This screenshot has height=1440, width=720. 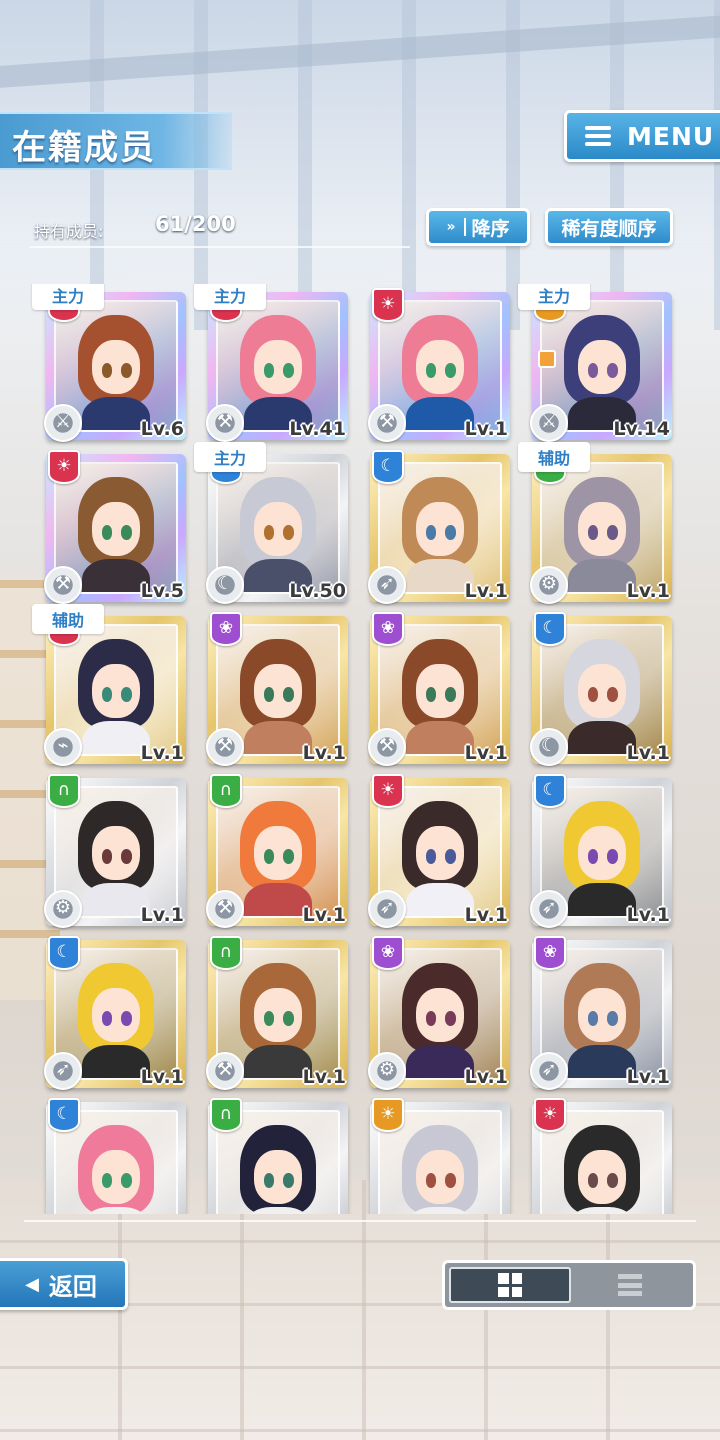 I want to click on sort-order-button: » 降序, so click(x=478, y=227).